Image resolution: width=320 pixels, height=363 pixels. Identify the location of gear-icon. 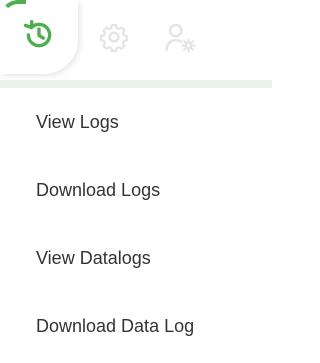
(114, 39).